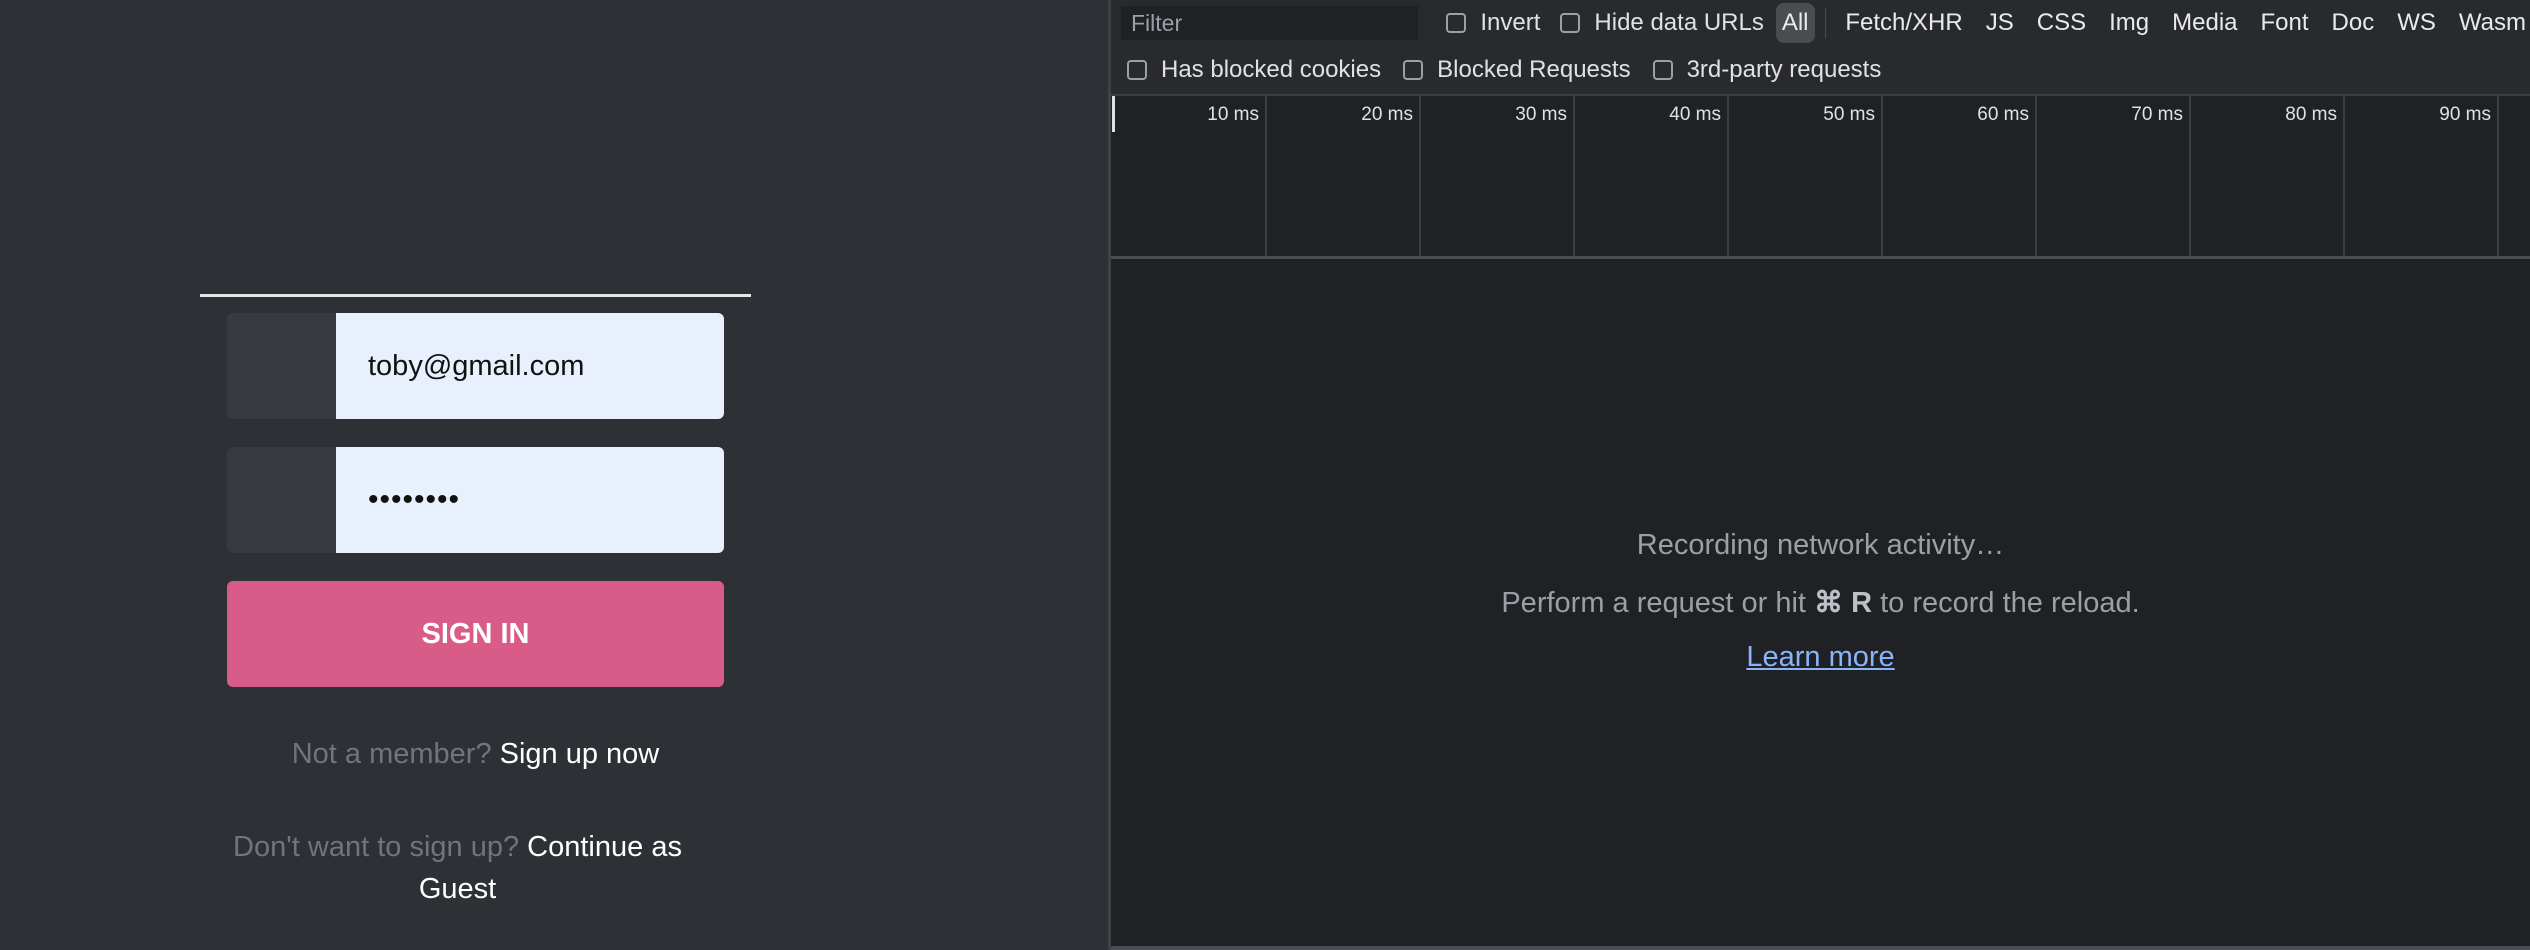 Image resolution: width=2530 pixels, height=950 pixels. Describe the element at coordinates (2204, 23) in the screenshot. I see `type-filter-media: Media` at that location.